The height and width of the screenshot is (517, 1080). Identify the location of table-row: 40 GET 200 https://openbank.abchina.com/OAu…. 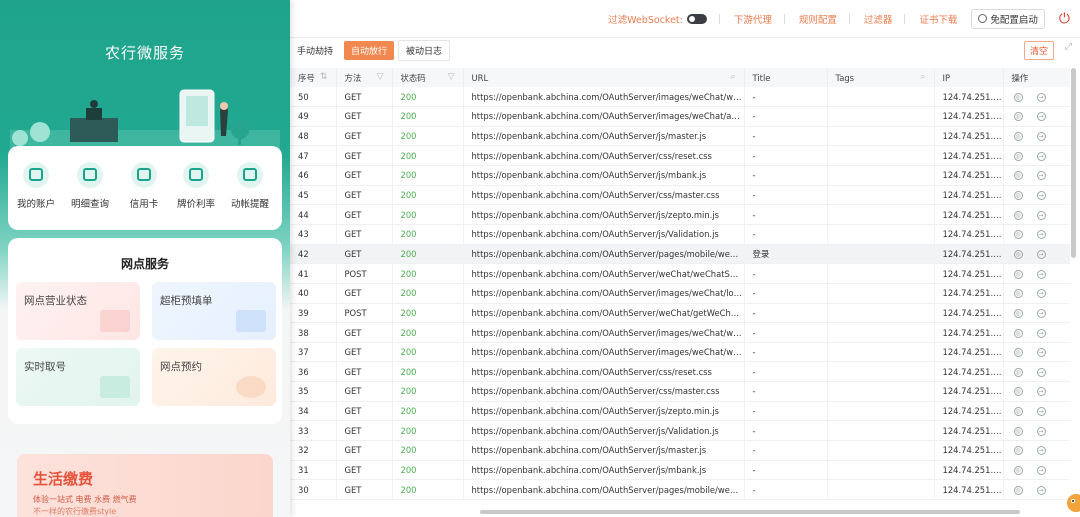
(680, 293).